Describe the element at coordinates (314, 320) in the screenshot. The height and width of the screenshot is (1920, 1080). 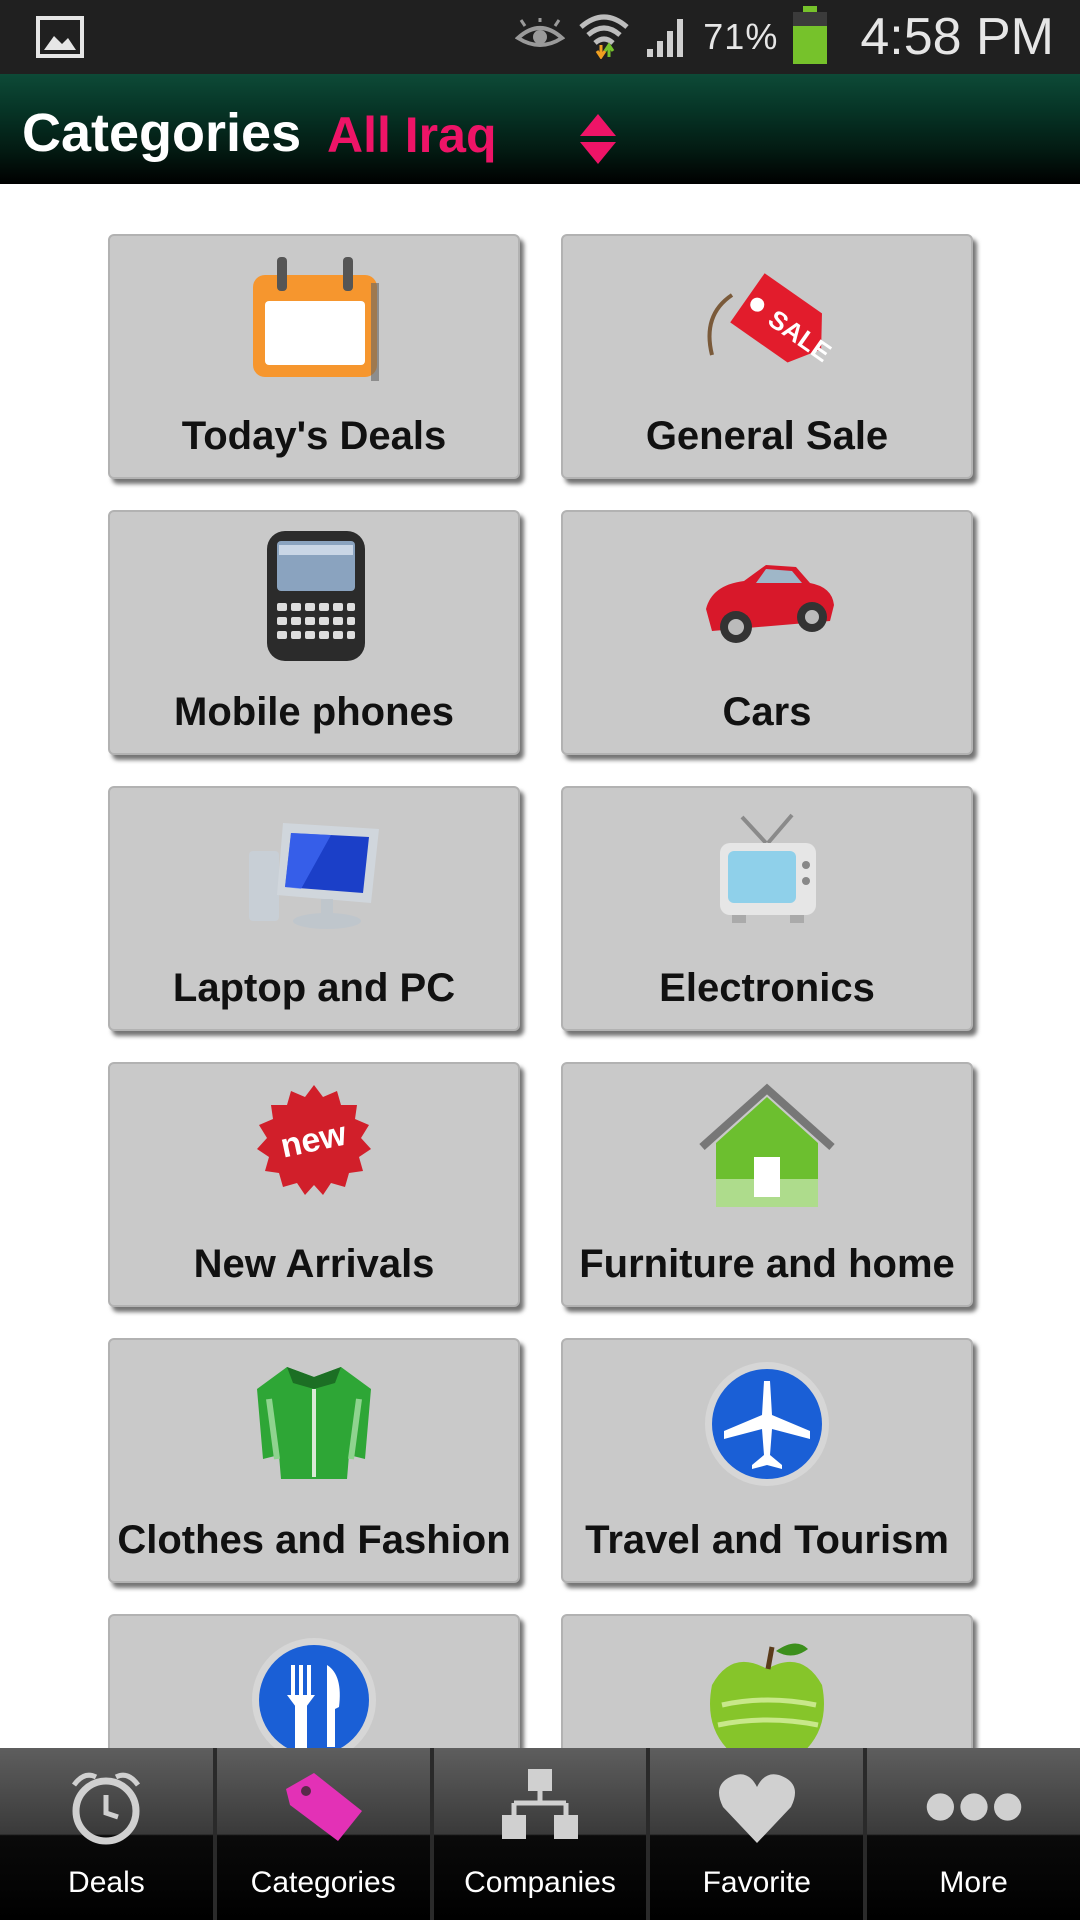
I see `calendar-icon` at that location.